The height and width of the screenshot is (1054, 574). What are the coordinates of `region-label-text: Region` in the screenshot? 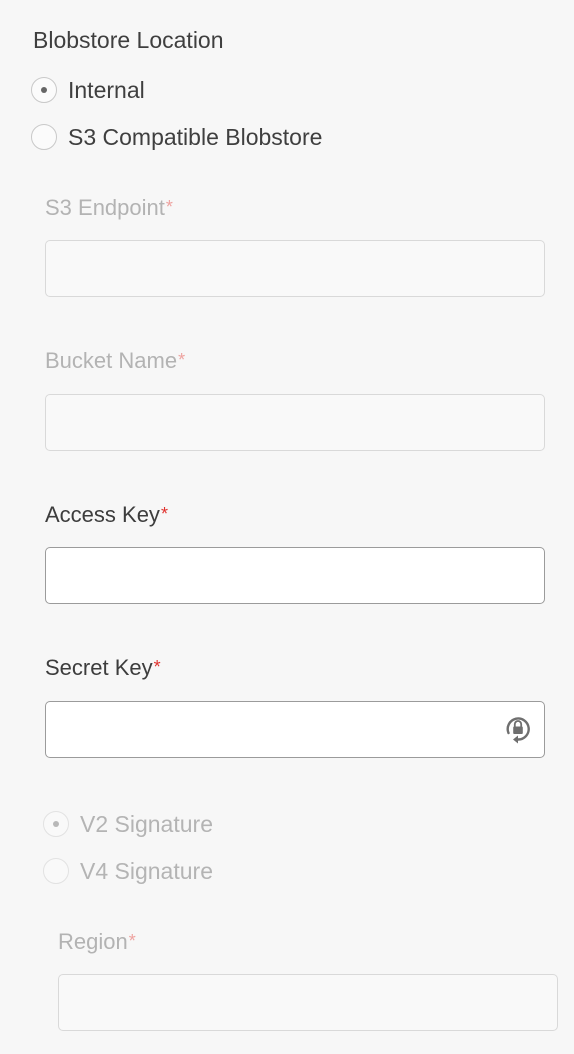 It's located at (93, 941).